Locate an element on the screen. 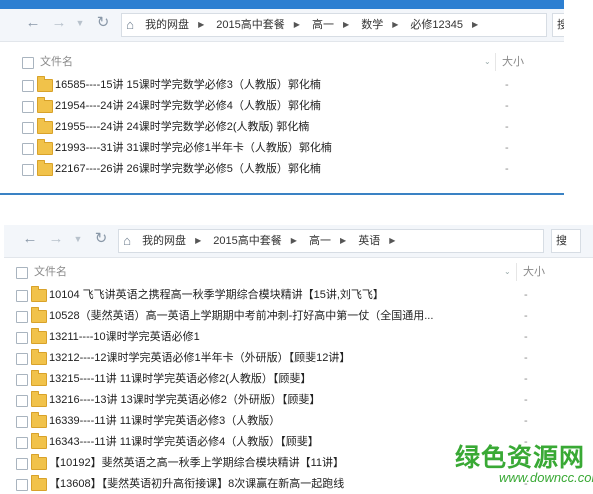 This screenshot has height=494, width=593. folder-name: 21955----24讲 24课时学完数学必修2(人教版) 郭化楠 is located at coordinates (182, 127).